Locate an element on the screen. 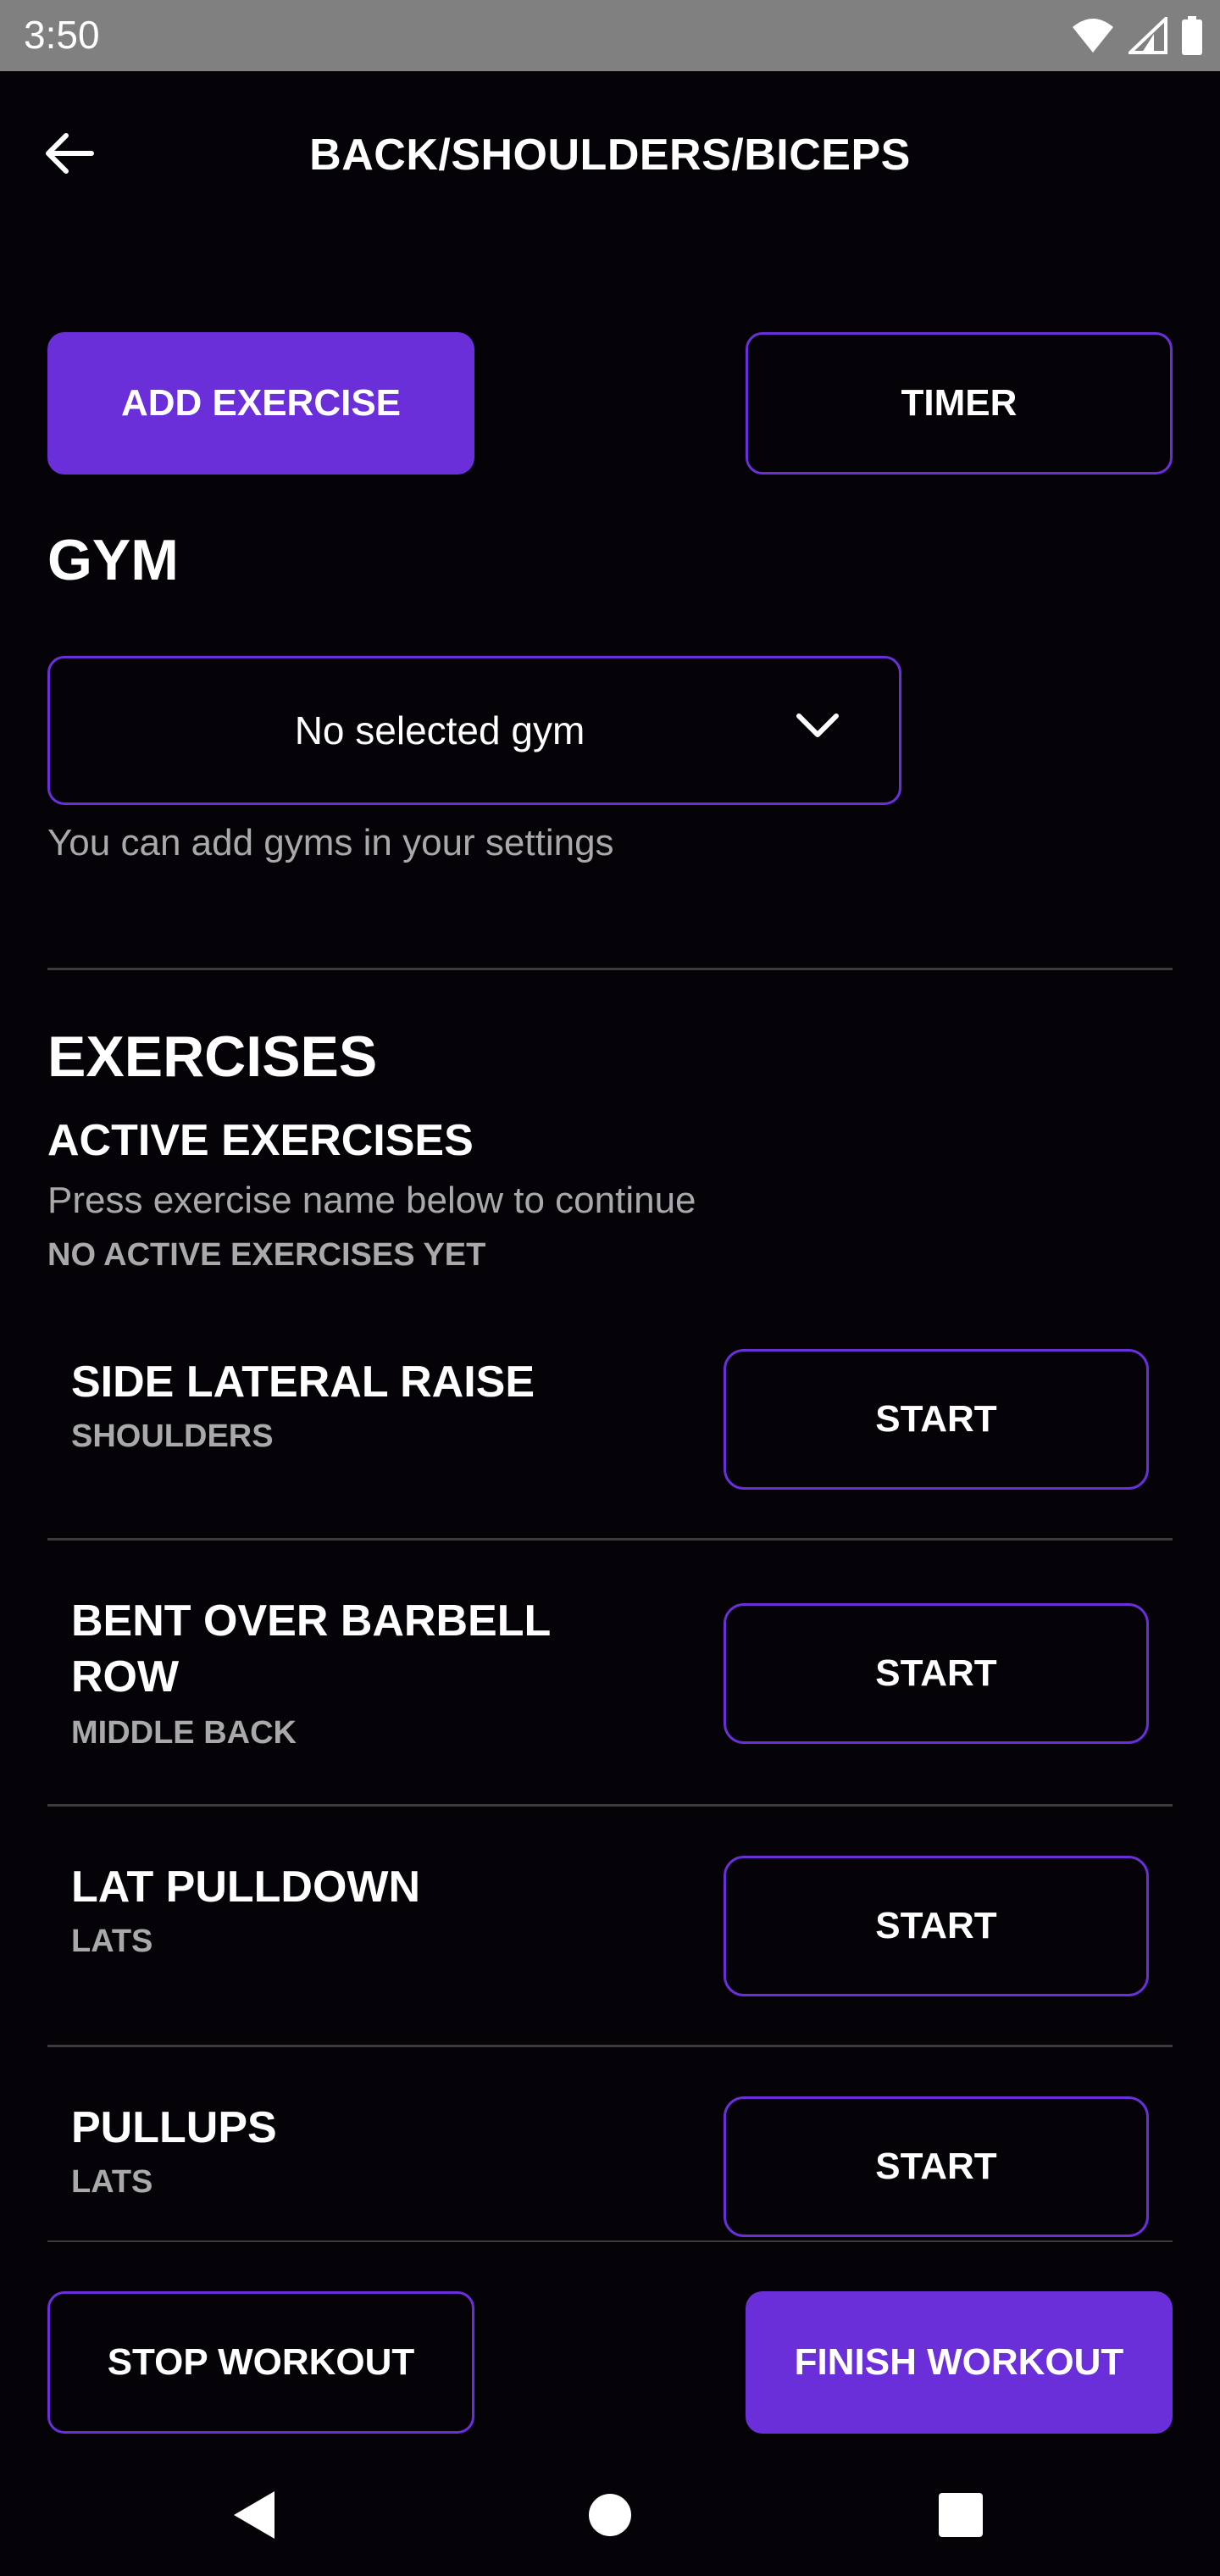 Image resolution: width=1220 pixels, height=2576 pixels. gym-section-title: GYM is located at coordinates (113, 560).